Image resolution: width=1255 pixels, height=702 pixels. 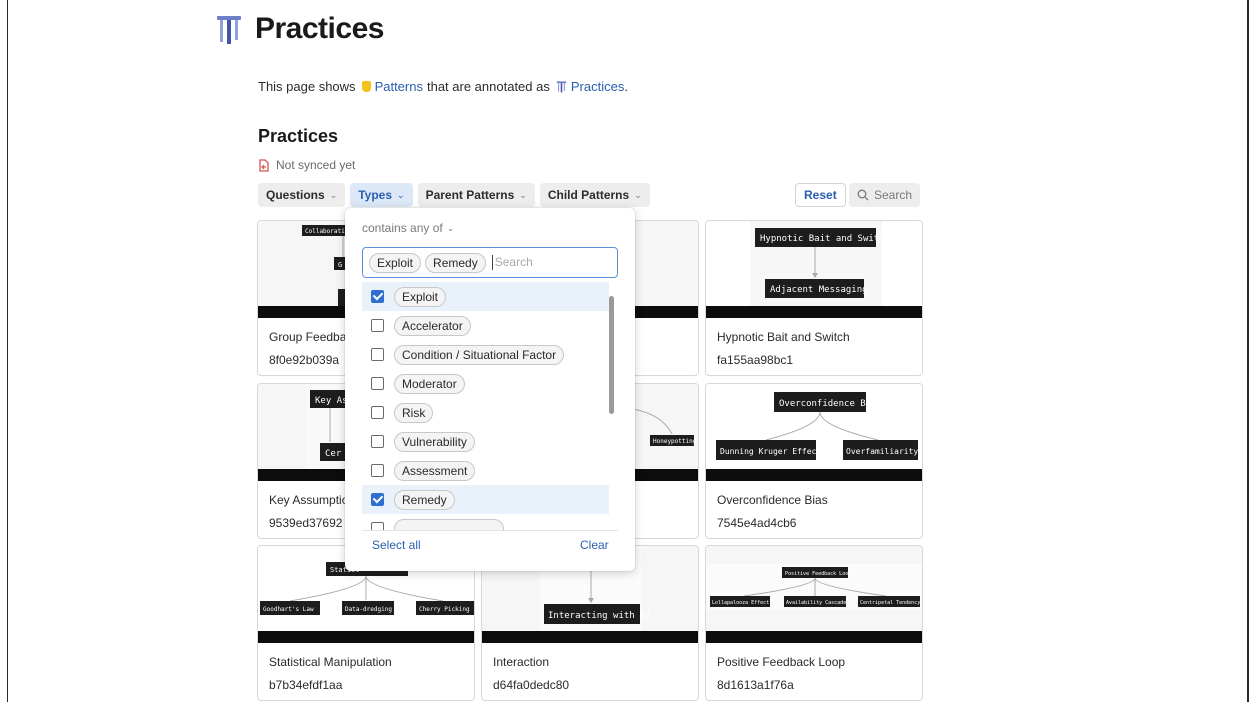 I want to click on filter-questions: Questions ⌄, so click(x=302, y=195).